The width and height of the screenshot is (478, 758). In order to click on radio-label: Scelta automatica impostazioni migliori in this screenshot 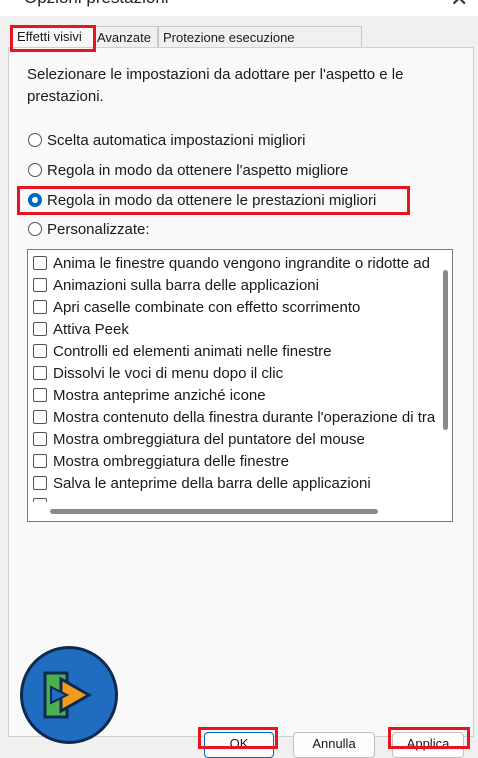, I will do `click(176, 140)`.